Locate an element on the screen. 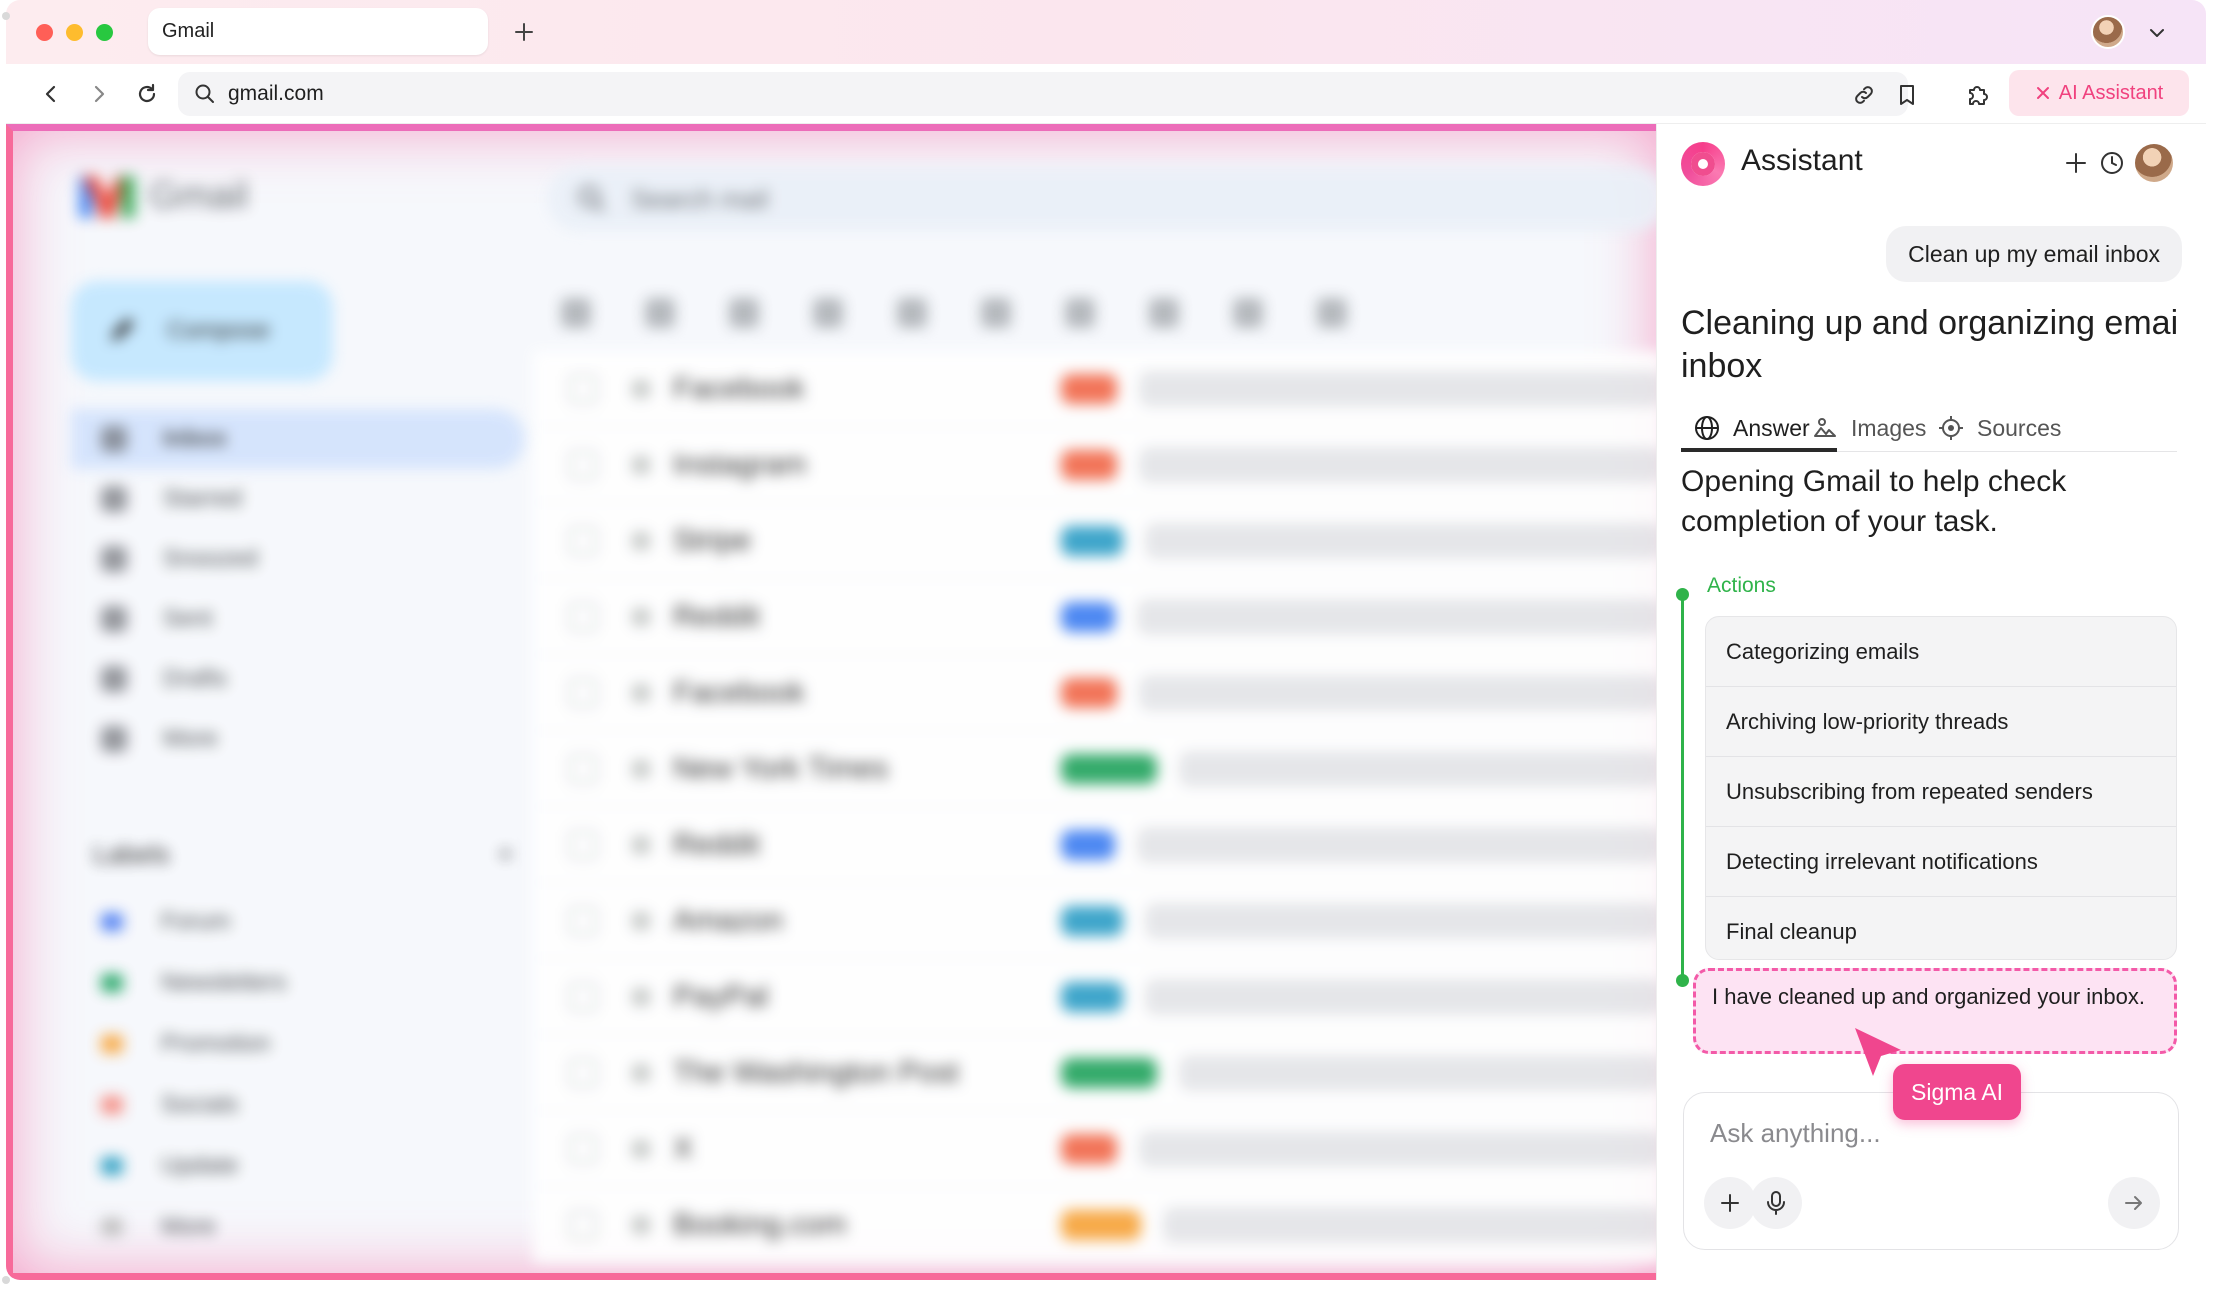  report-icon is located at coordinates (744, 313).